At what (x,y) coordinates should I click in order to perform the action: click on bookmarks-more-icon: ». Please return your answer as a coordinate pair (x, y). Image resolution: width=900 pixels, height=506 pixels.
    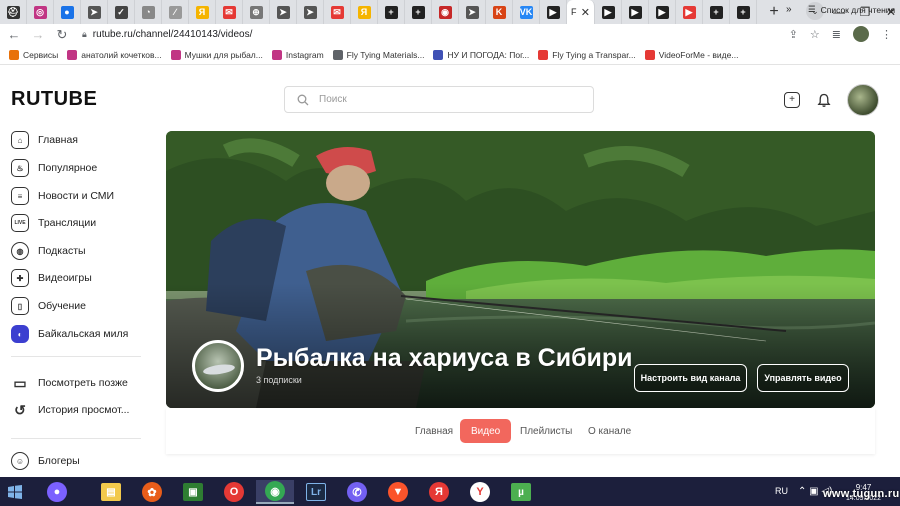
    Looking at the image, I should click on (789, 9).